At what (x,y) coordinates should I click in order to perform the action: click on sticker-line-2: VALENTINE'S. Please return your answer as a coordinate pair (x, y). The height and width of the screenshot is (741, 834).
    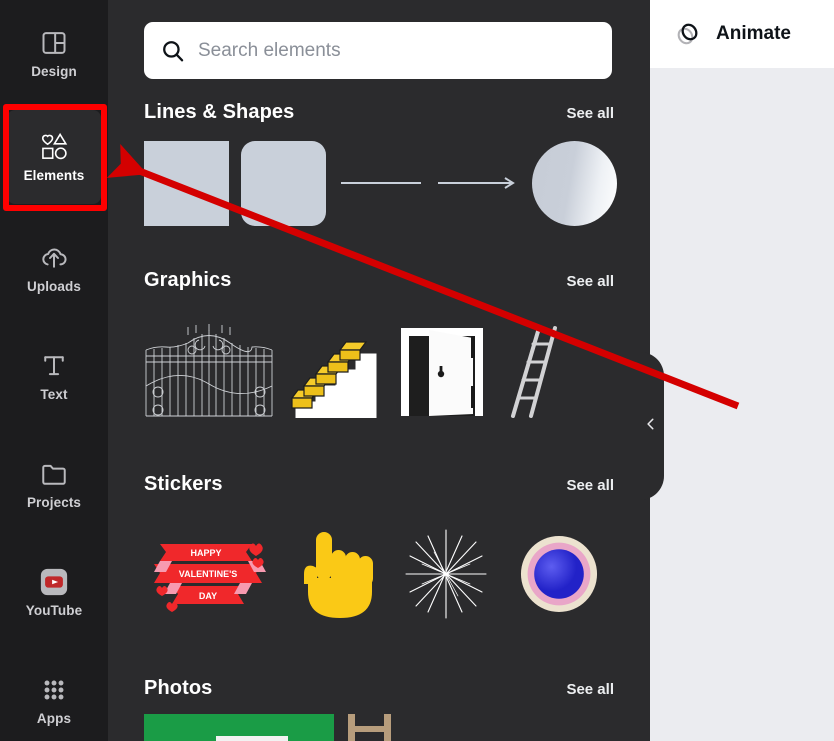
    Looking at the image, I should click on (208, 574).